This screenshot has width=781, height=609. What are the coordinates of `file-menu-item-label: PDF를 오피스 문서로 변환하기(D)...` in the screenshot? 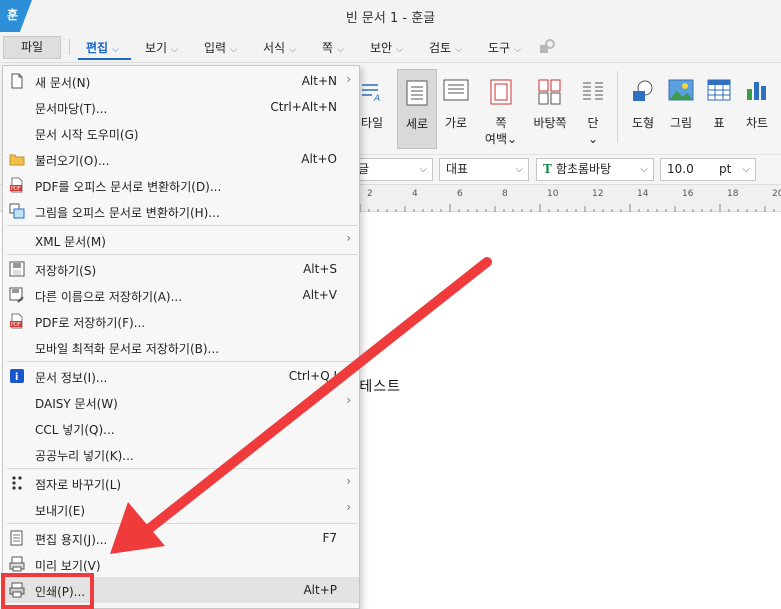 It's located at (128, 187).